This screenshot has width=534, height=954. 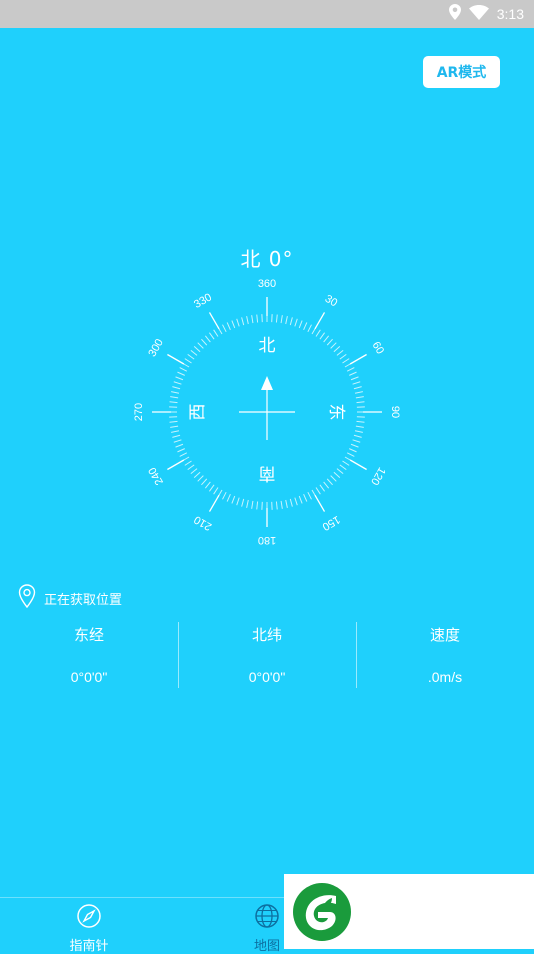 What do you see at coordinates (89, 918) in the screenshot?
I see `compass-icon` at bounding box center [89, 918].